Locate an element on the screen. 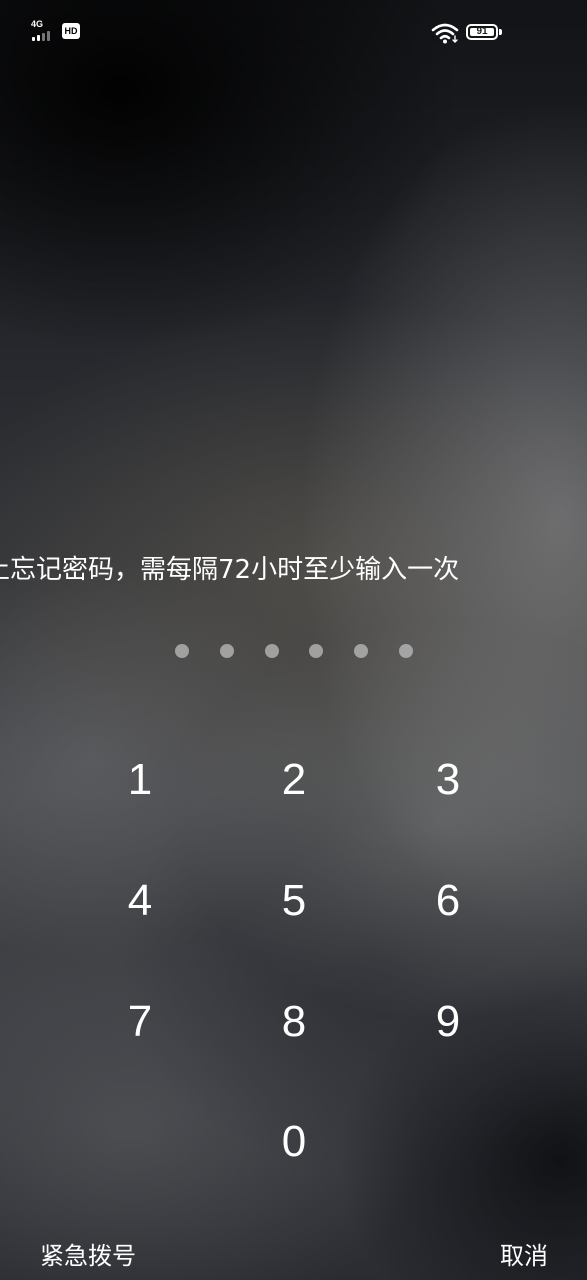 The width and height of the screenshot is (587, 1280). wifi-icon is located at coordinates (445, 33).